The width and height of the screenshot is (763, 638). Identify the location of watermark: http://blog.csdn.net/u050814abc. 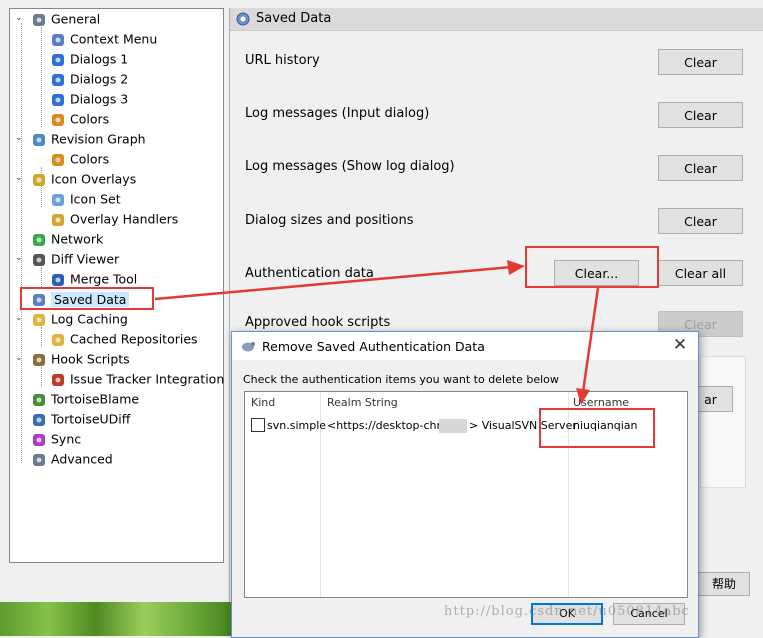
(567, 611).